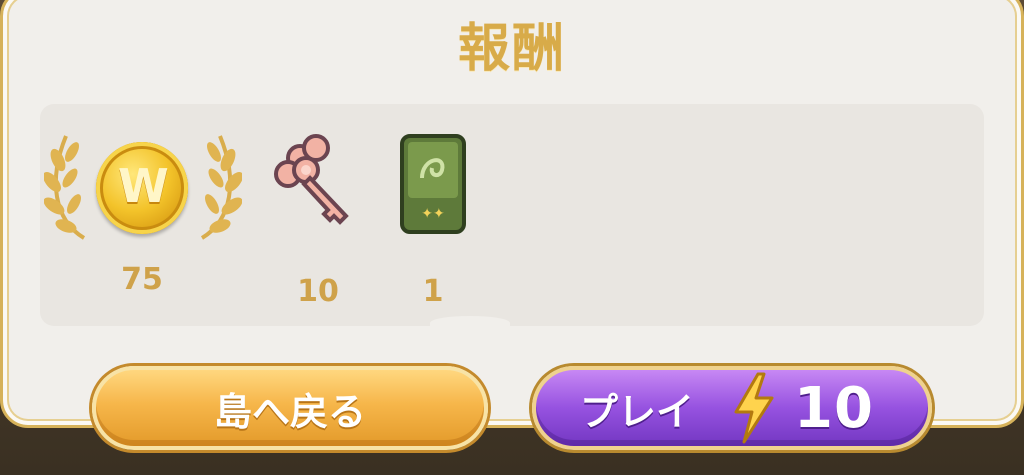 The image size is (1024, 475). I want to click on dialog-title: 報酬, so click(511, 49).